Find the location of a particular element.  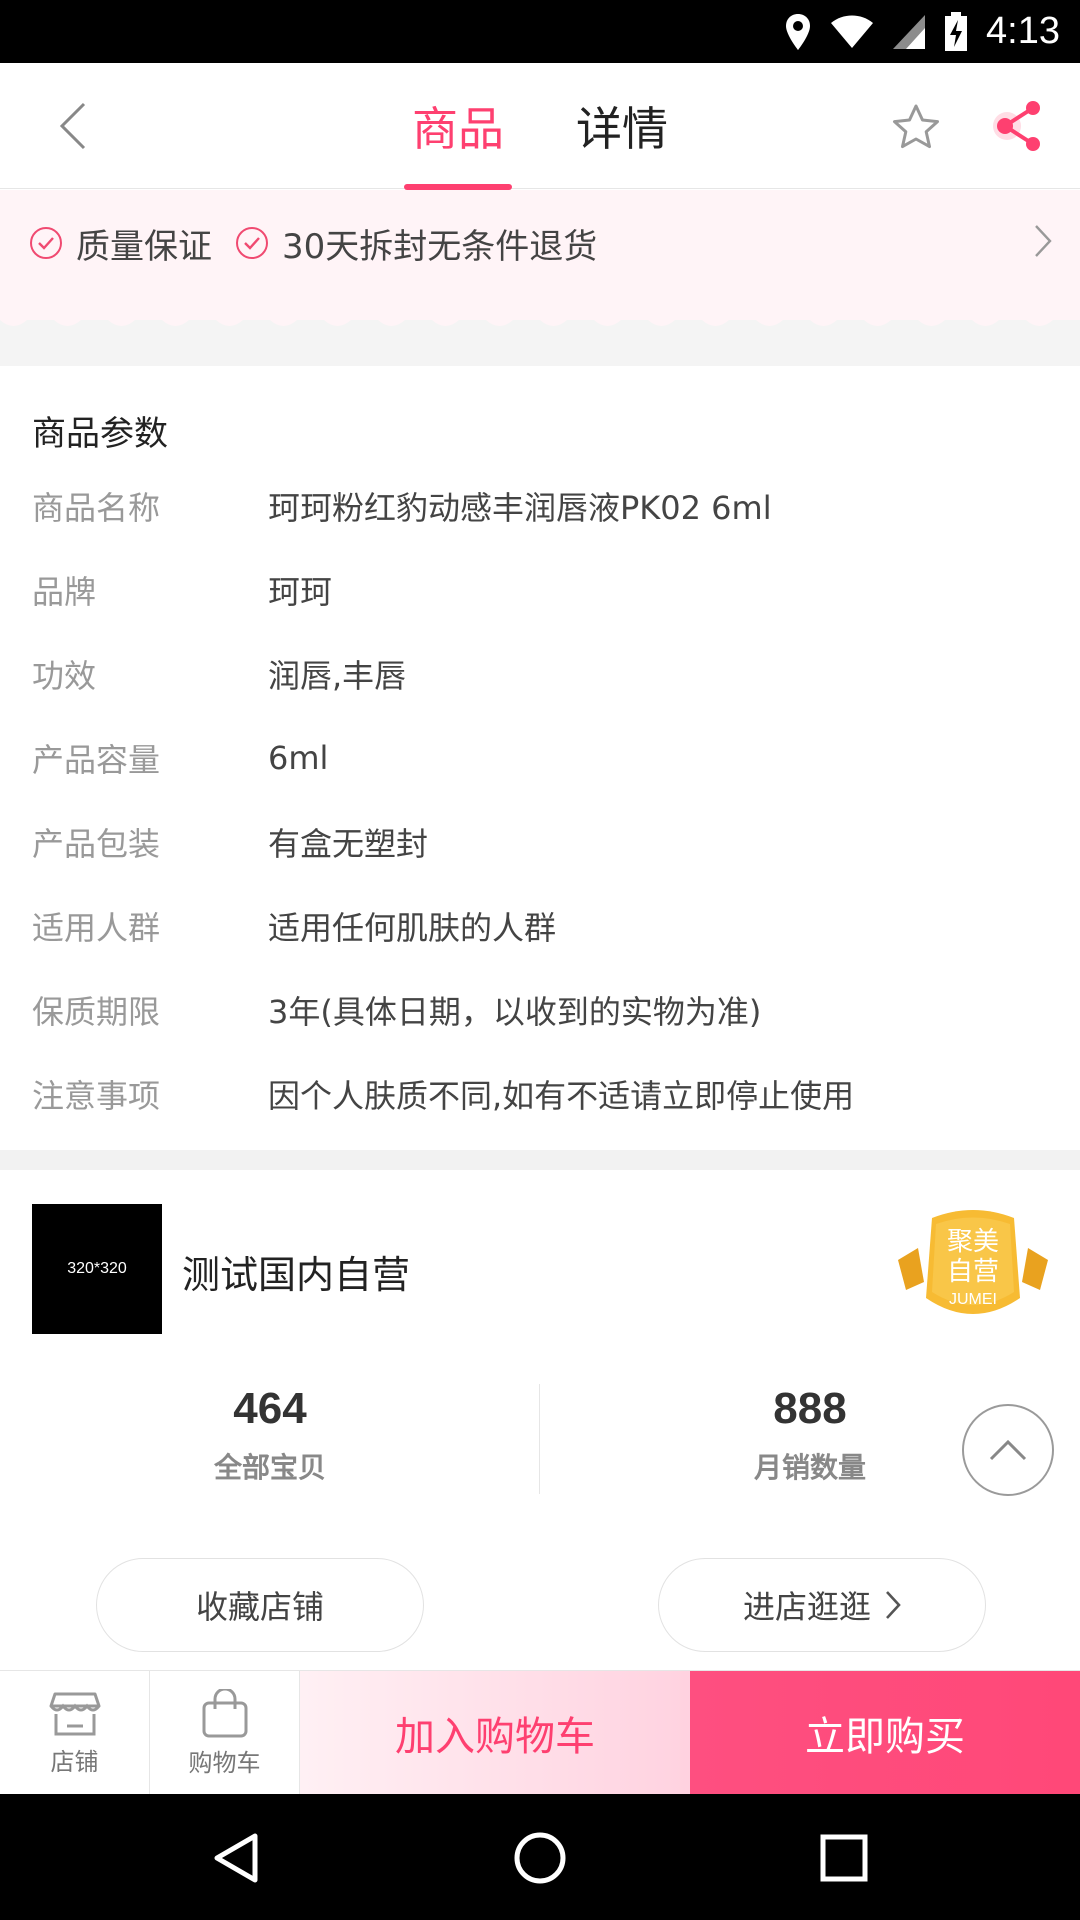

shop-stats: 464 全部宝贝 888 月销数量 is located at coordinates (540, 1439).